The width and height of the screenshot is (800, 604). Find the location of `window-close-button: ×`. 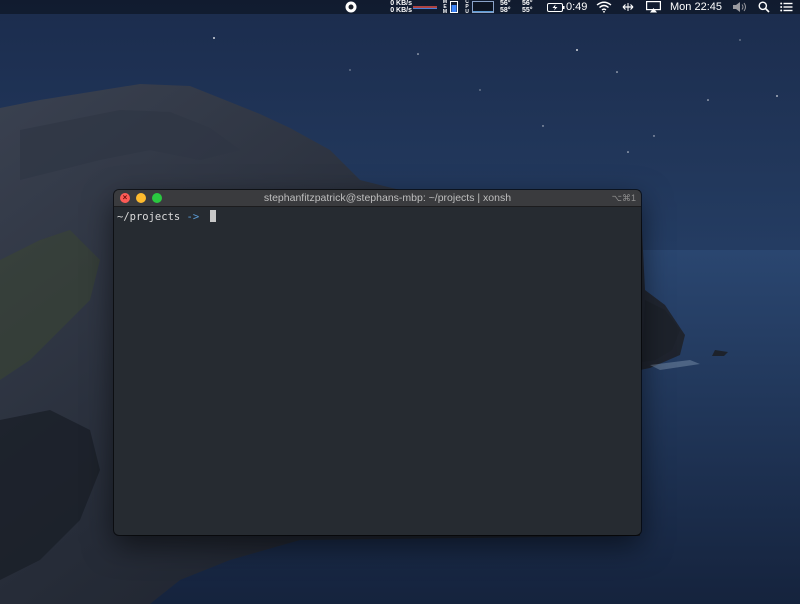

window-close-button: × is located at coordinates (125, 198).